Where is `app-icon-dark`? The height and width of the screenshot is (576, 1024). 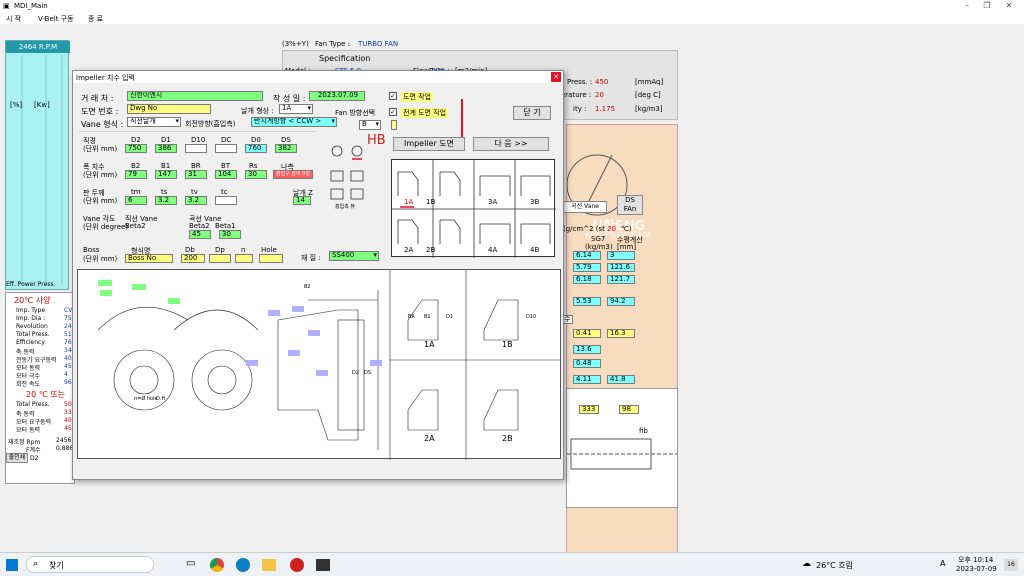
app-icon-dark is located at coordinates (323, 565).